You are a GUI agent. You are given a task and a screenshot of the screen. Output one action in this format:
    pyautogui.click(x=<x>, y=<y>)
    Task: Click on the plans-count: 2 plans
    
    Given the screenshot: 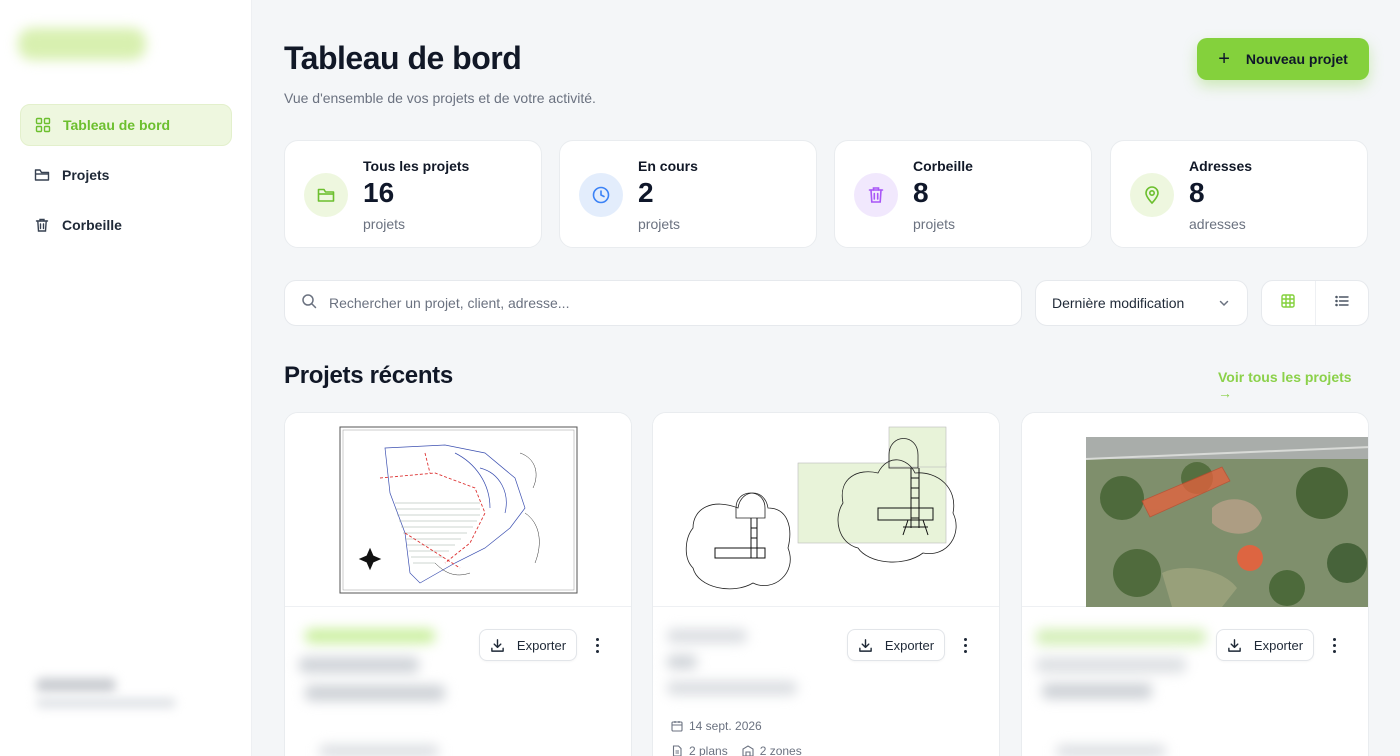 What is the action you would take?
    pyautogui.click(x=708, y=750)
    